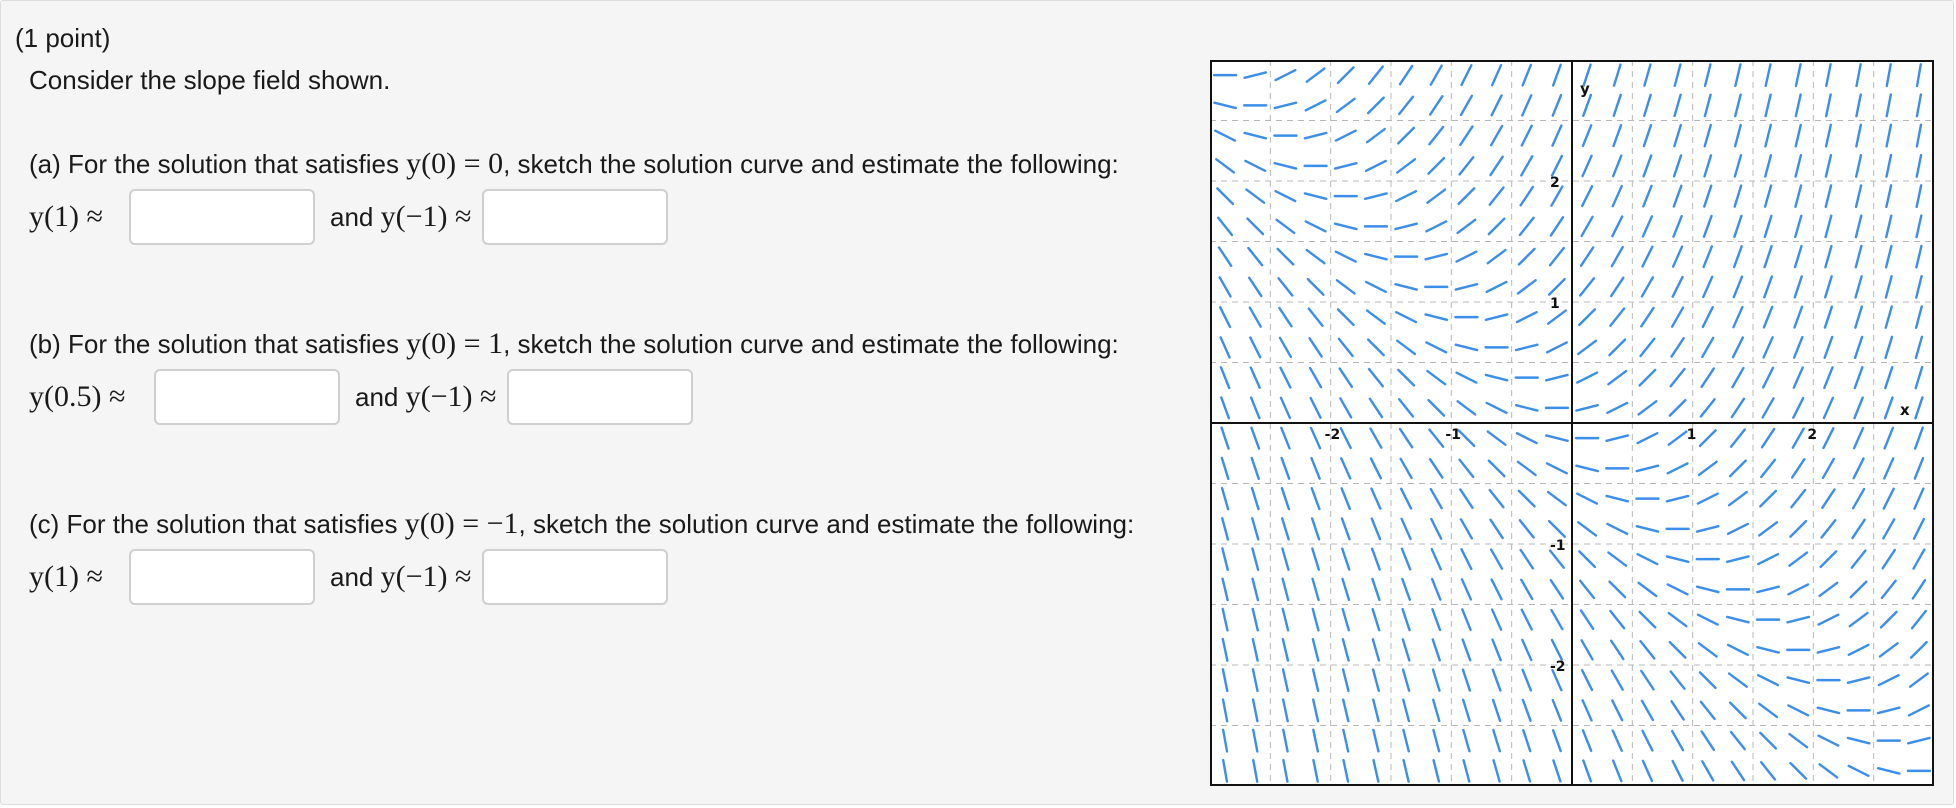 The width and height of the screenshot is (1956, 808). What do you see at coordinates (1453, 435) in the screenshot?
I see `x-tick-label: -1` at bounding box center [1453, 435].